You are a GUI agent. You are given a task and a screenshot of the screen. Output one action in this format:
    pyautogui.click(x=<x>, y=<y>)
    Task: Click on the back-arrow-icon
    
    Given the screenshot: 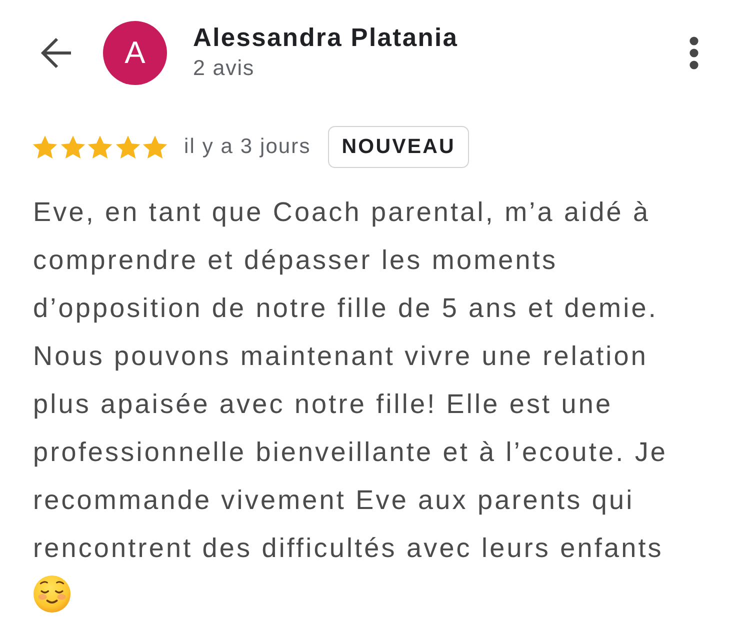 What is the action you would take?
    pyautogui.click(x=56, y=53)
    